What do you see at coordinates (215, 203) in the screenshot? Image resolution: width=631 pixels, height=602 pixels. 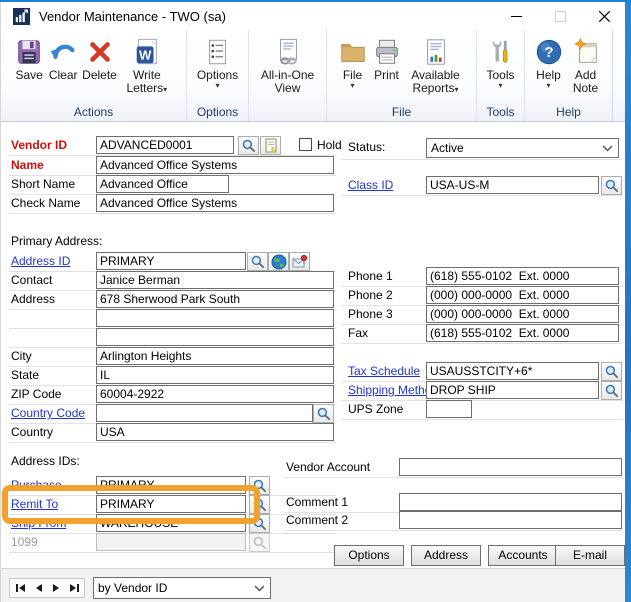 I see `check-name-field` at bounding box center [215, 203].